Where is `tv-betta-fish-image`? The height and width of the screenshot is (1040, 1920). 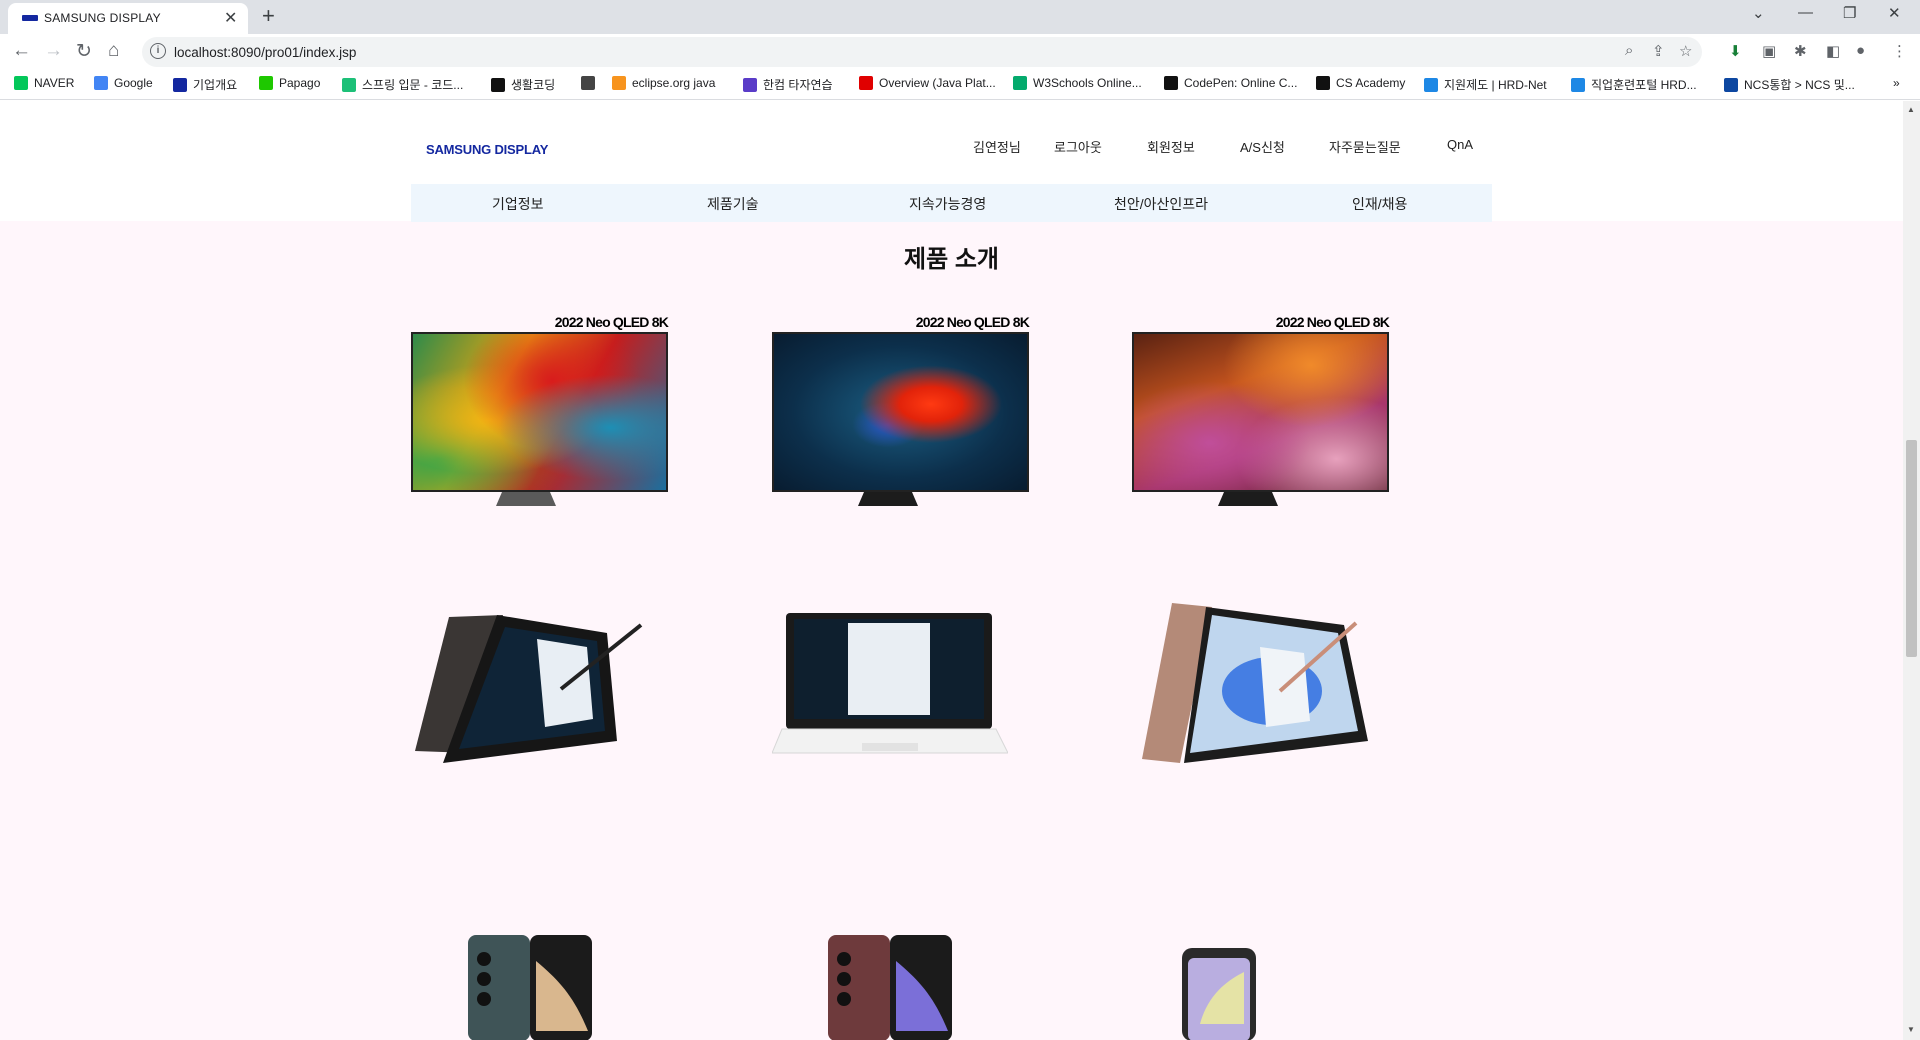 tv-betta-fish-image is located at coordinates (900, 412).